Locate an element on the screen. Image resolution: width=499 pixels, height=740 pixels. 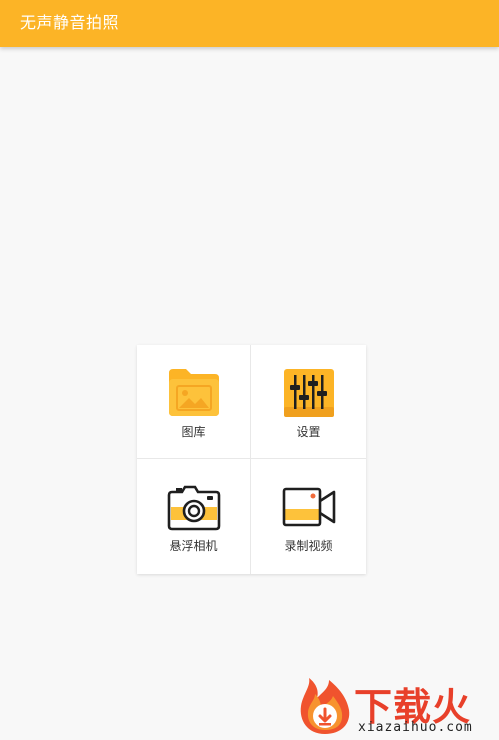
menu-grid: 图库 设置 悬浮相机 录制视频 is located at coordinates (251, 459).